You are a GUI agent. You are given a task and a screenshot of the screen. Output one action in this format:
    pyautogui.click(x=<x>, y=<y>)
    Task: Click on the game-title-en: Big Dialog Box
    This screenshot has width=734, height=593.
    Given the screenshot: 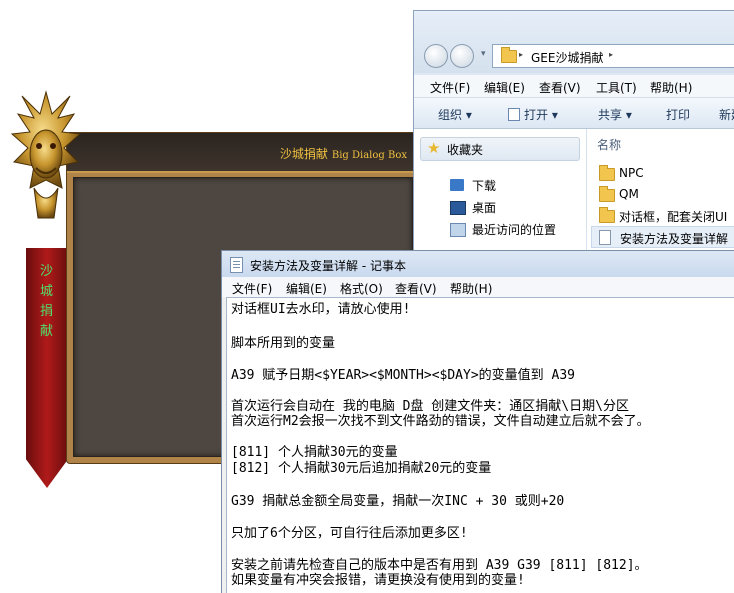 What is the action you would take?
    pyautogui.click(x=369, y=155)
    